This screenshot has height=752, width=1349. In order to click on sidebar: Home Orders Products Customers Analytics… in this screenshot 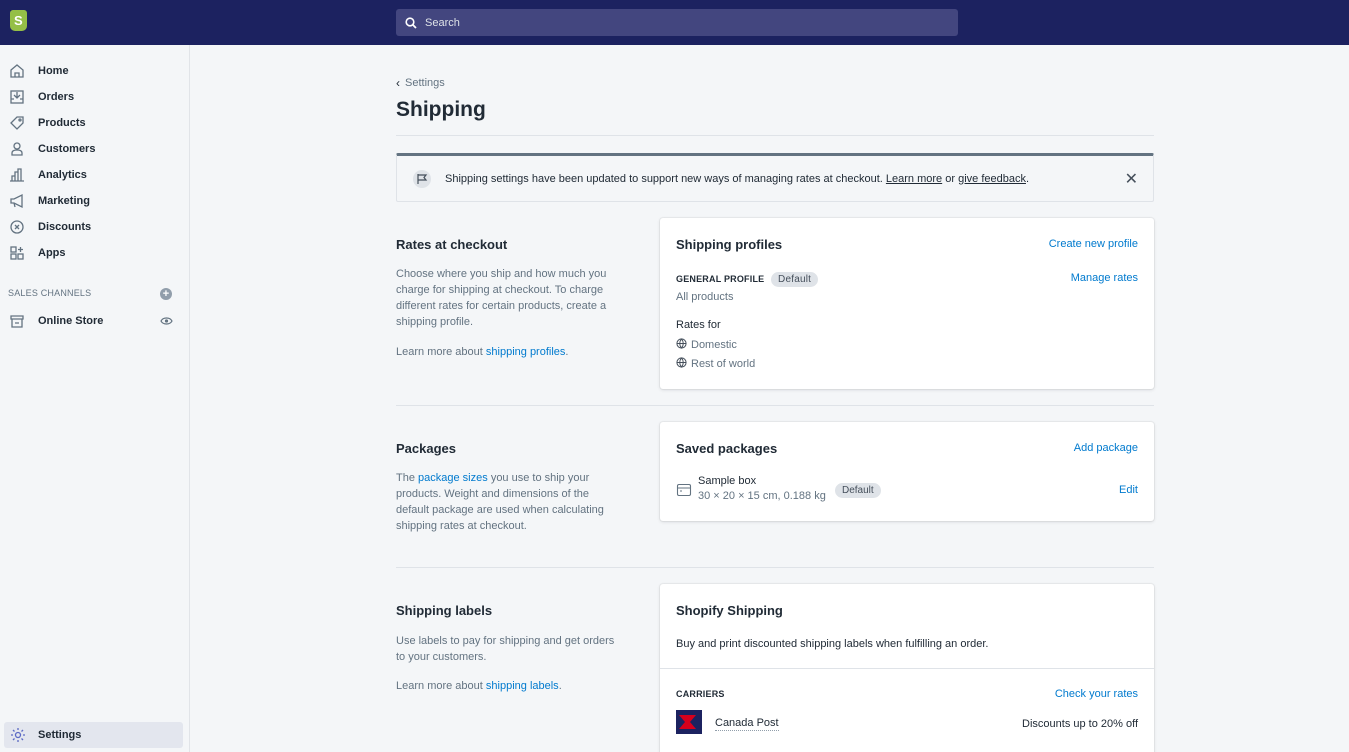, I will do `click(95, 398)`.